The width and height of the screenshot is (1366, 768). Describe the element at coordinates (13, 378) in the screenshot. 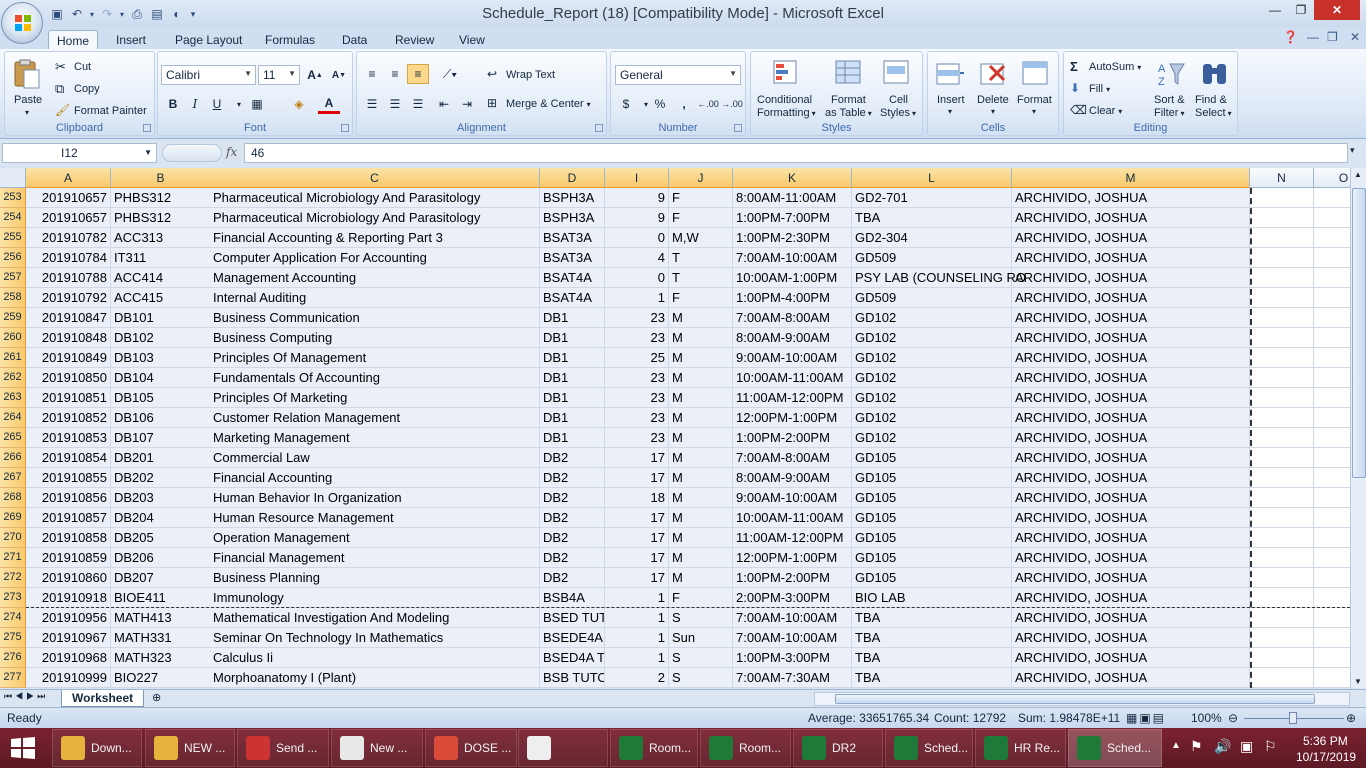

I see `row-header: 262` at that location.